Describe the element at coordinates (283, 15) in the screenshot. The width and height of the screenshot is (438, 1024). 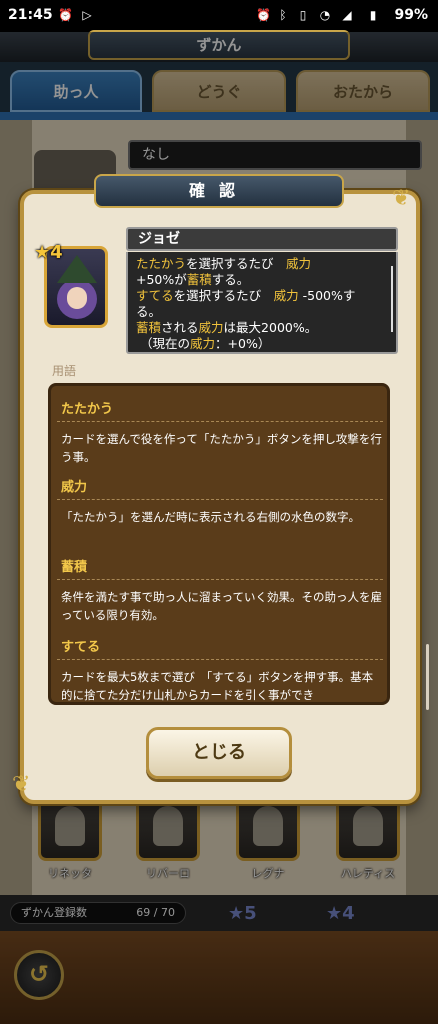
I see `bluetooth-icon: ᛒ` at that location.